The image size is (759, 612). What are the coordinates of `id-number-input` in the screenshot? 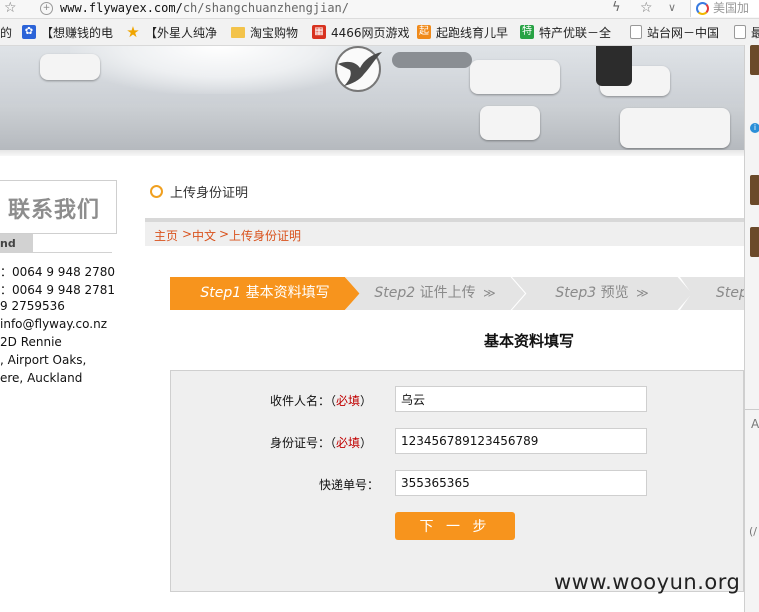 It's located at (521, 441).